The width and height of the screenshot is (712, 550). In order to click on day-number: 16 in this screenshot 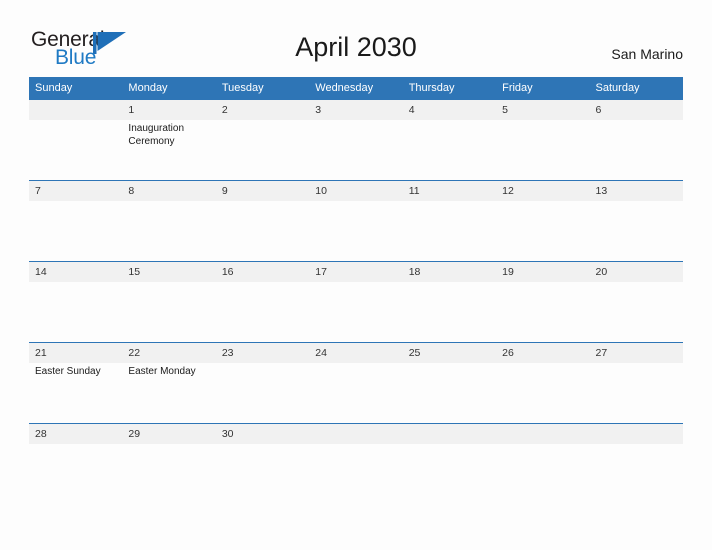, I will do `click(262, 272)`.